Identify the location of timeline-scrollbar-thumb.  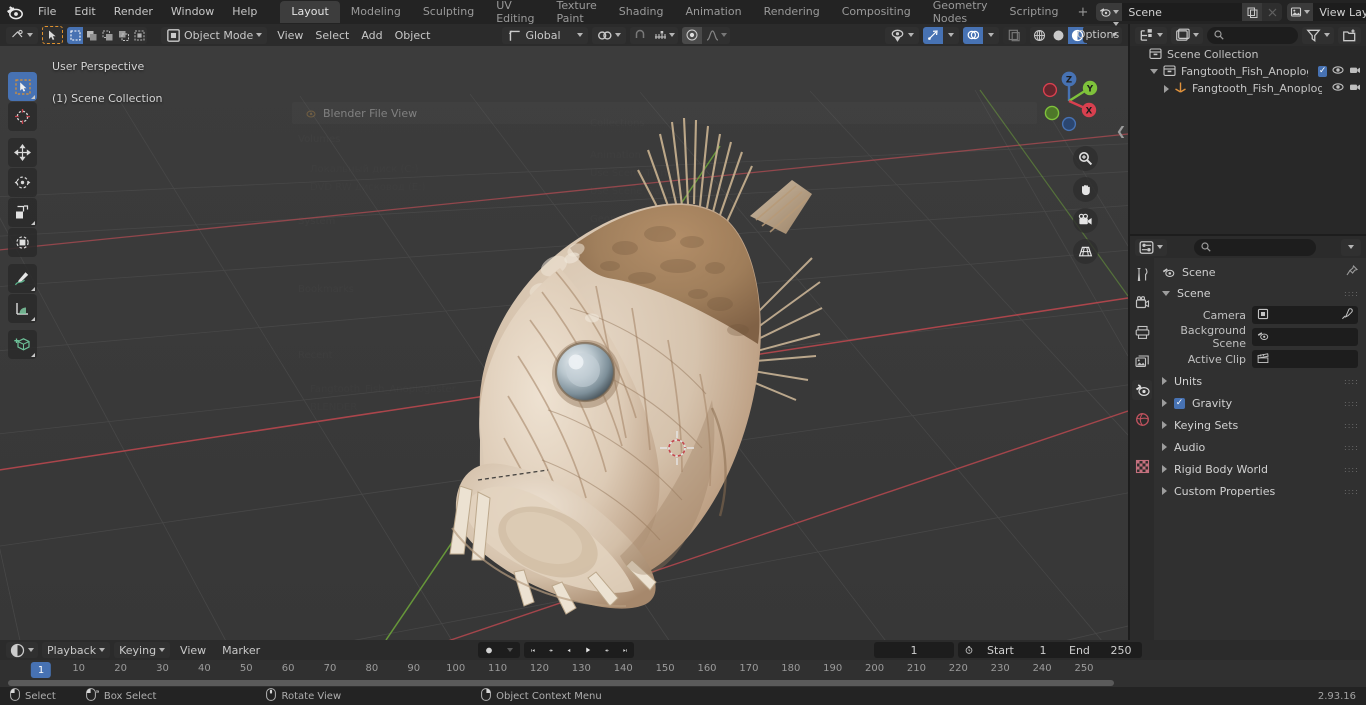
(561, 683).